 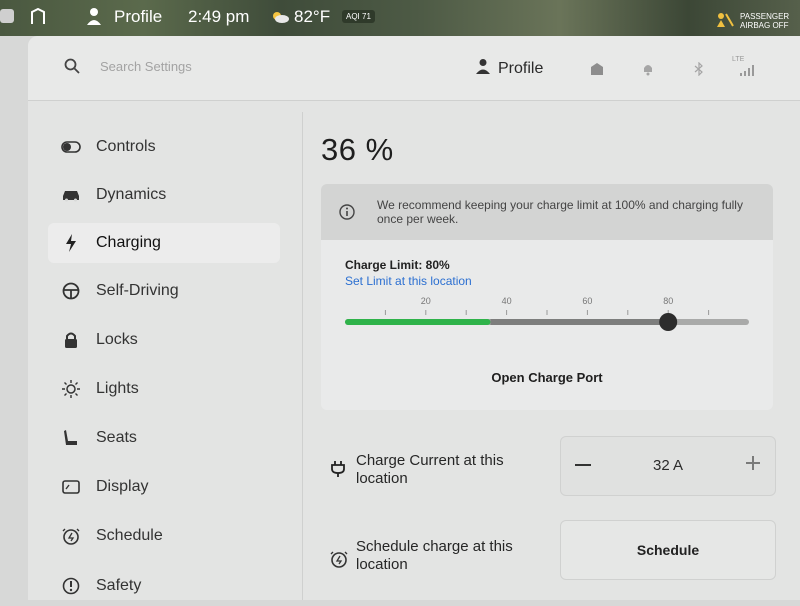 What do you see at coordinates (597, 70) in the screenshot?
I see `garage-icon` at bounding box center [597, 70].